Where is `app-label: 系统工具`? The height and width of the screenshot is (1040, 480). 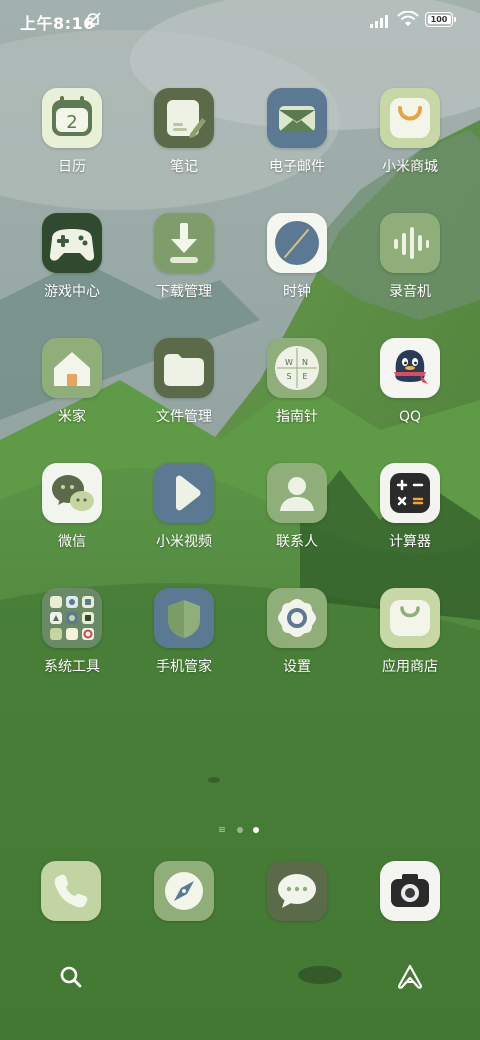 app-label: 系统工具 is located at coordinates (72, 667).